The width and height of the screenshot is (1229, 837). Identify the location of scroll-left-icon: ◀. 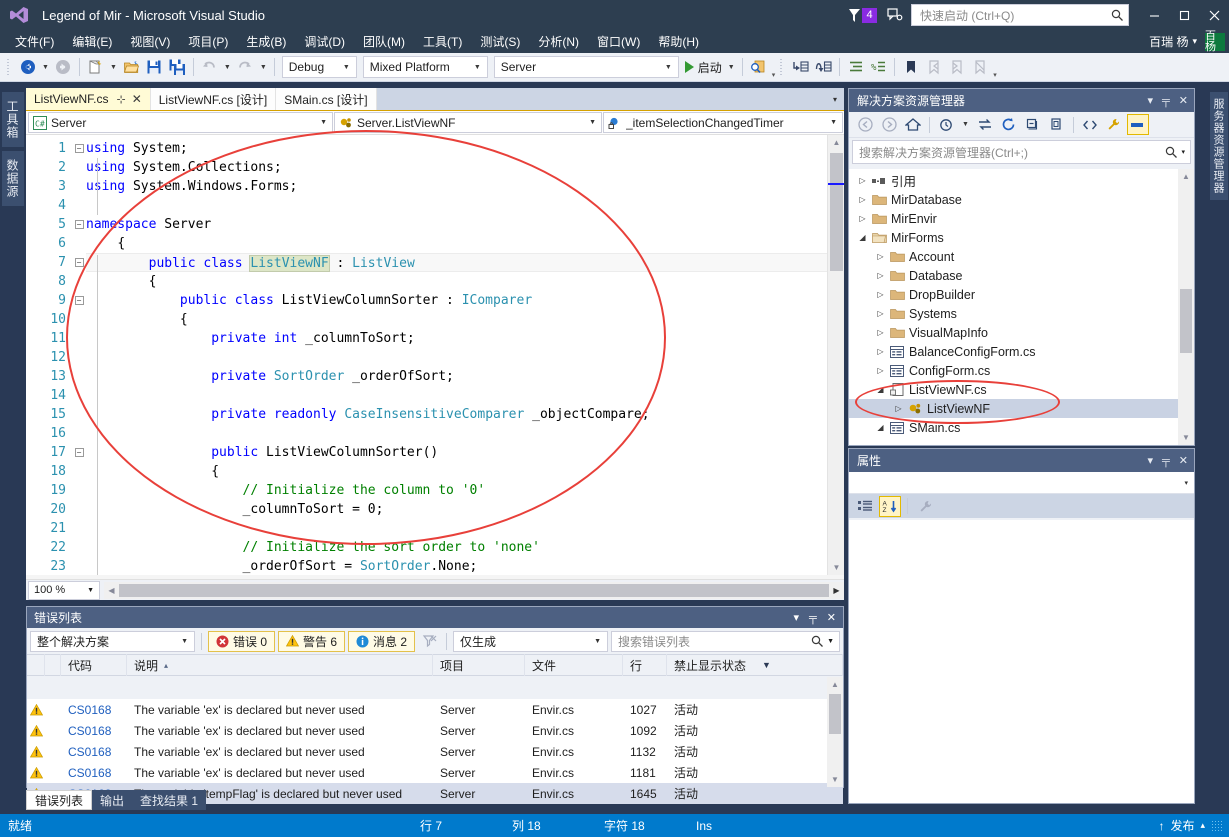
(111, 590).